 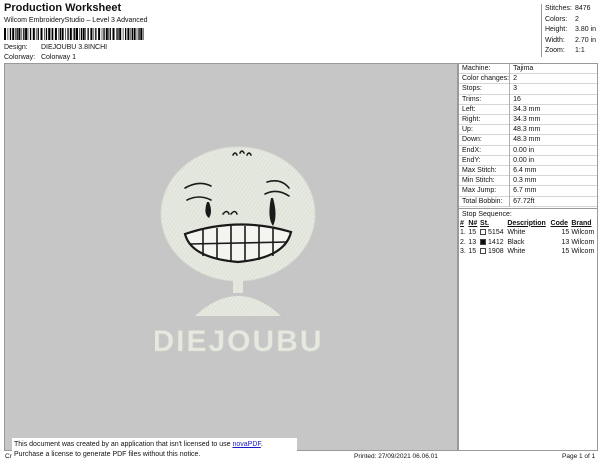 I want to click on stop-stitches: 1412, so click(x=492, y=242).